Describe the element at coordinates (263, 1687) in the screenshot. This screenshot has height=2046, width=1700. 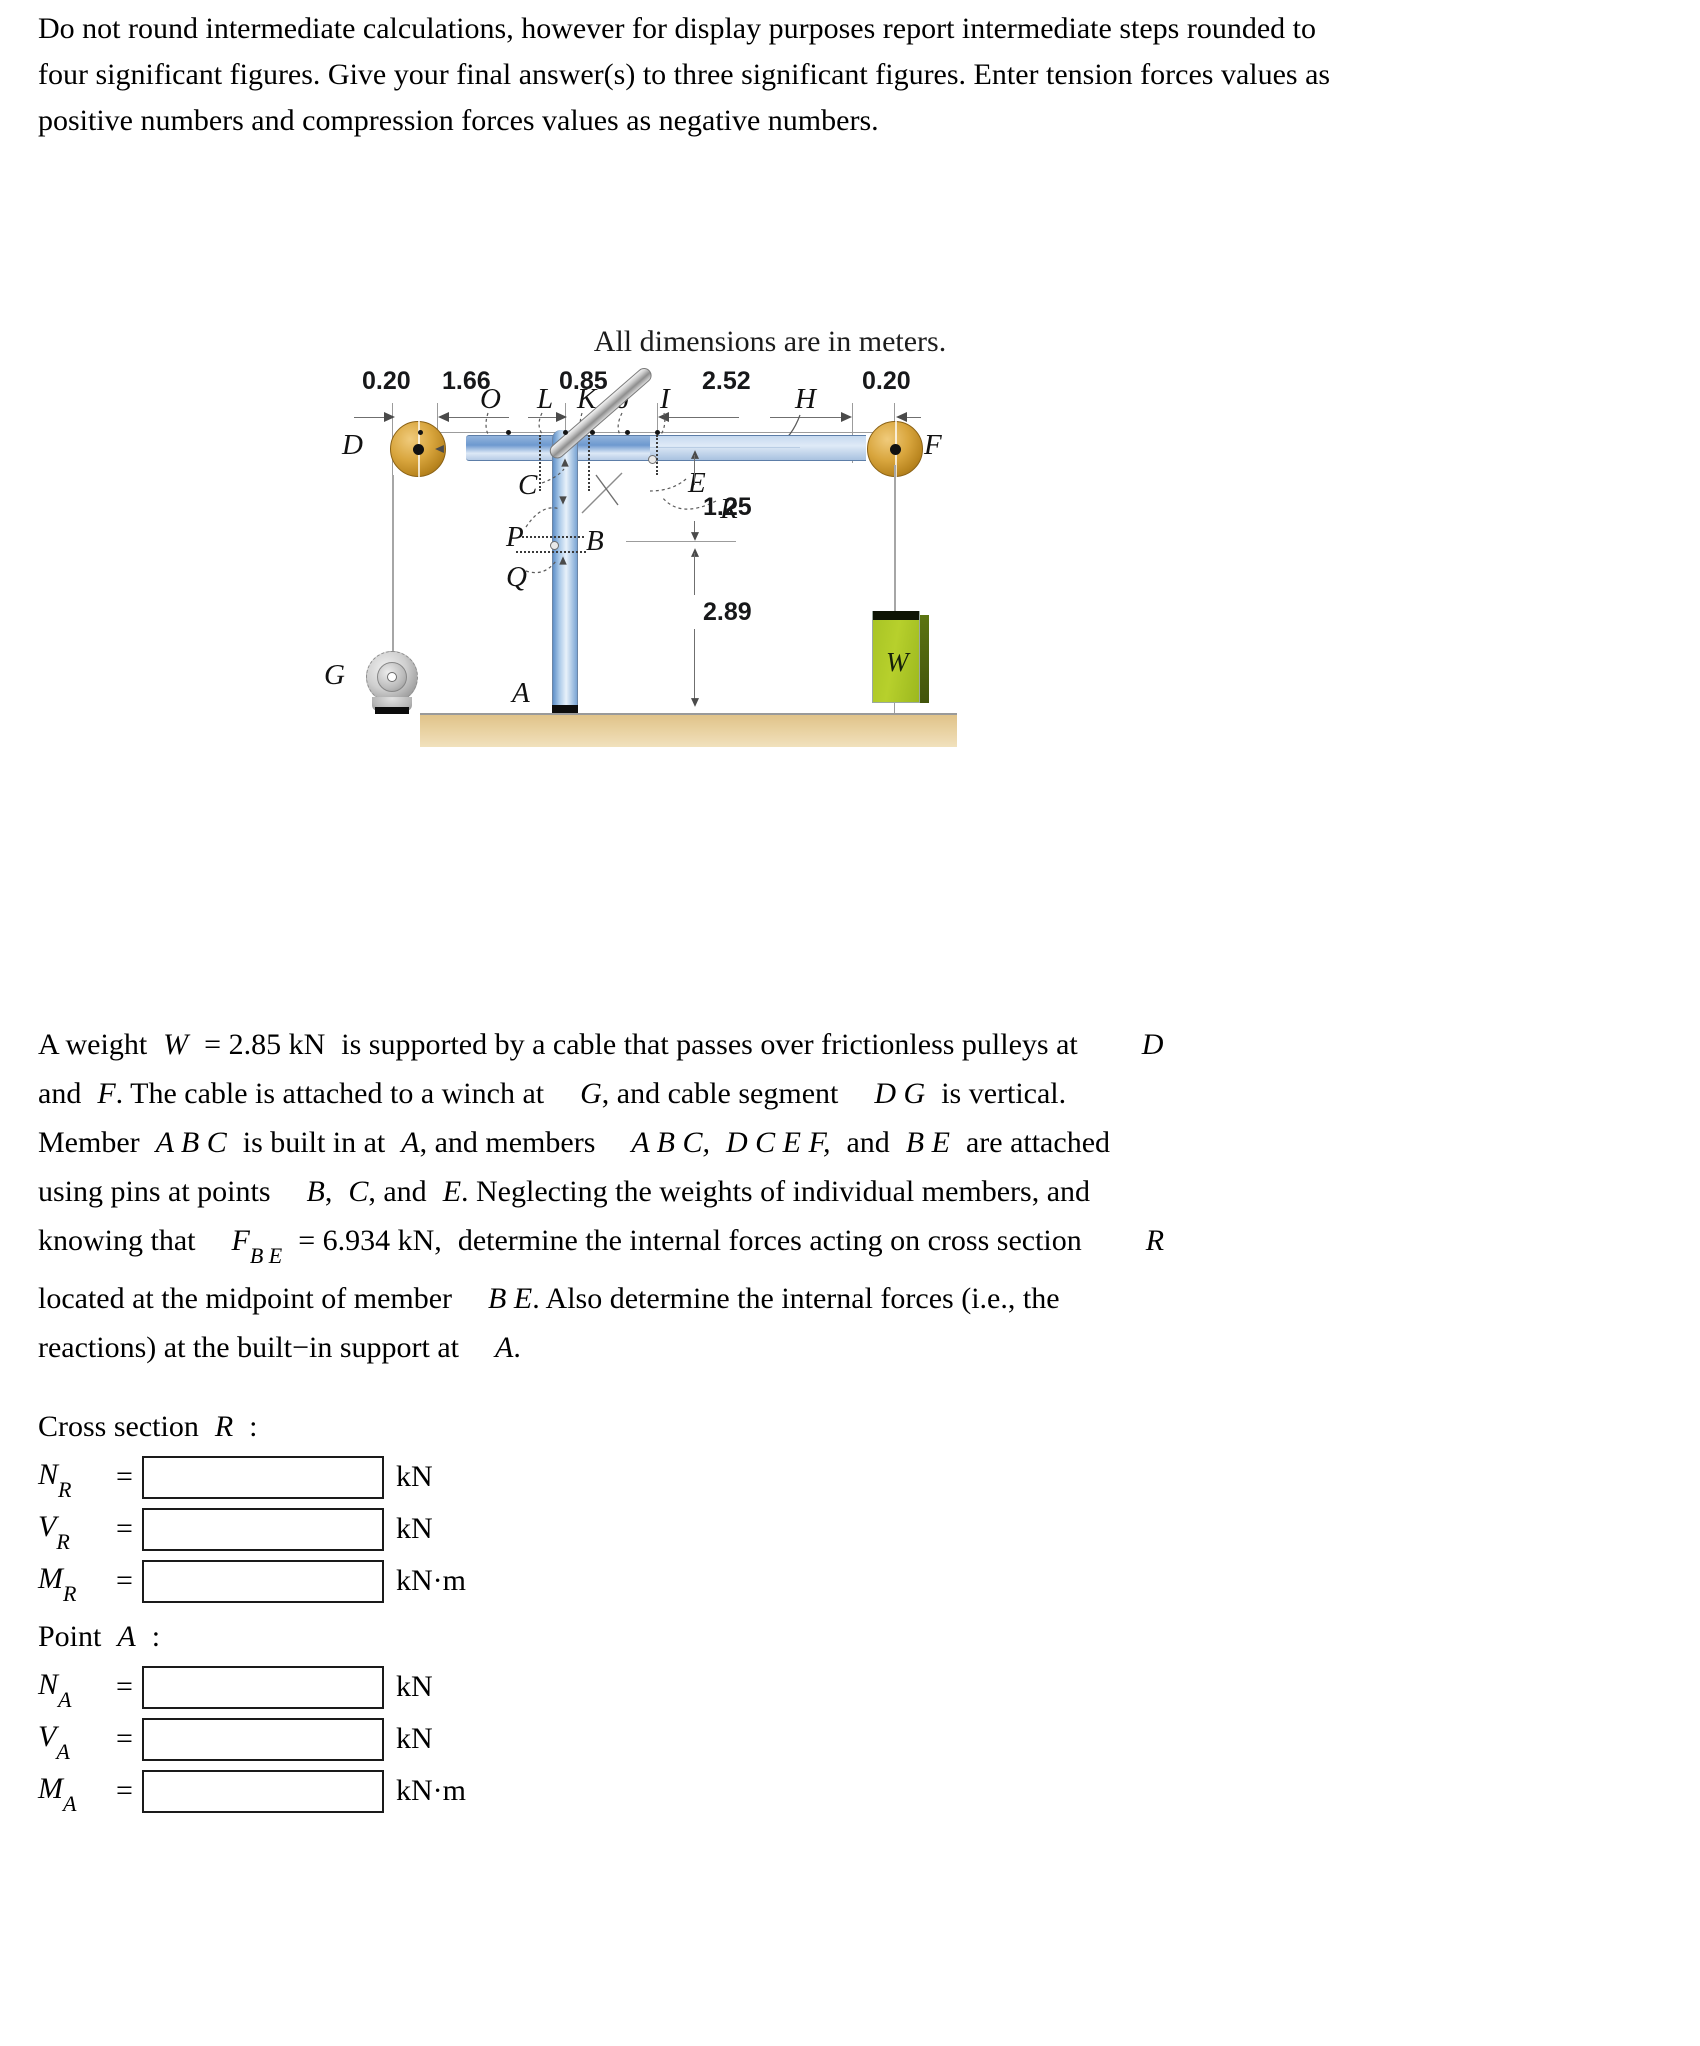
I see `input-NA` at that location.